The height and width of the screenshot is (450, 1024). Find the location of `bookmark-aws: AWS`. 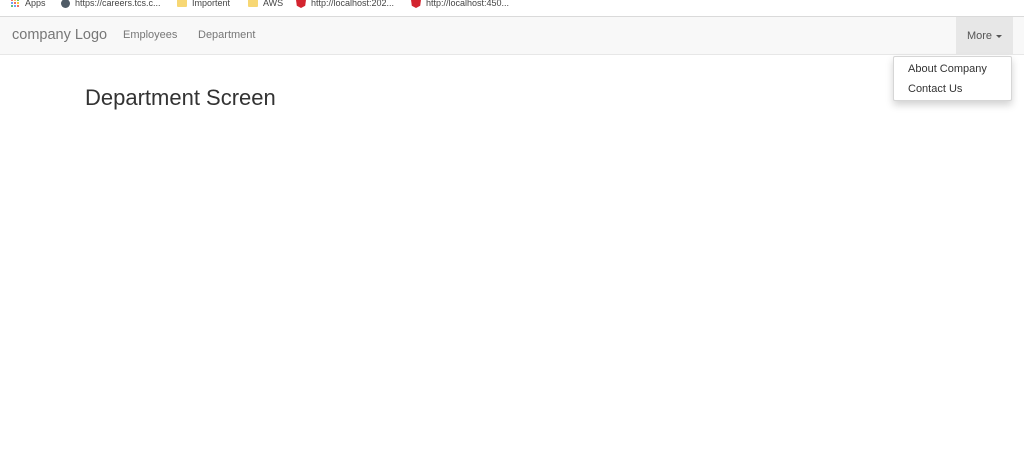

bookmark-aws: AWS is located at coordinates (265, 5).